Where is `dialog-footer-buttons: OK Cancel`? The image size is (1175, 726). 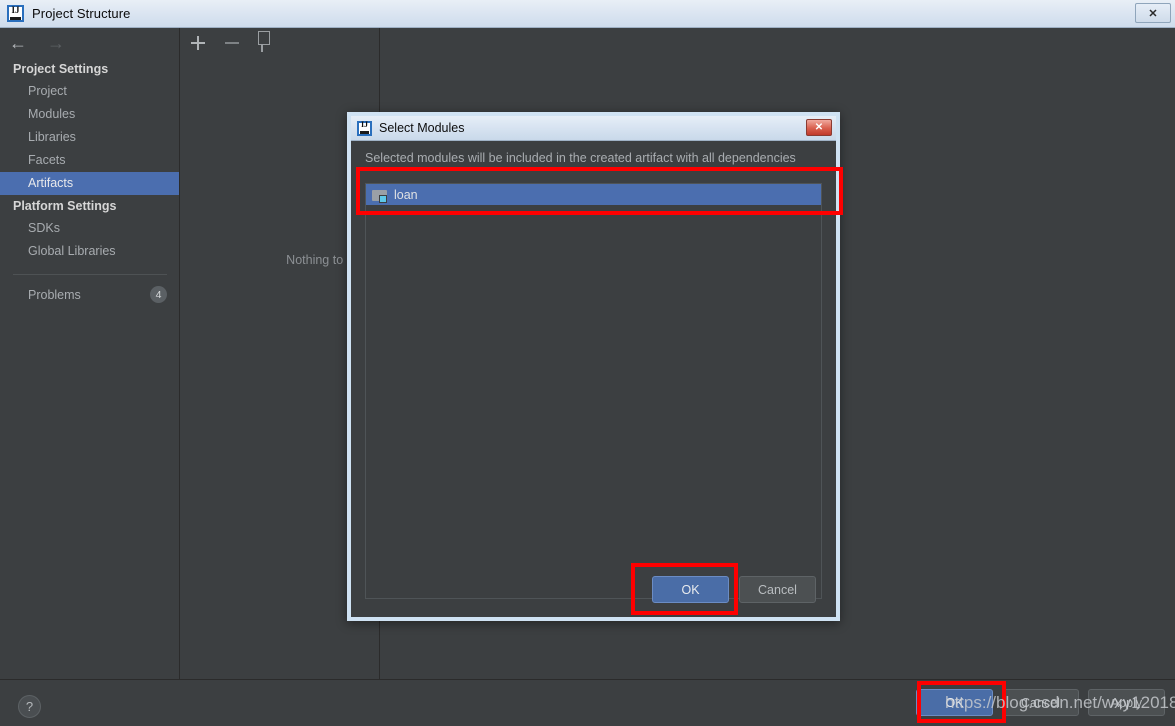
dialog-footer-buttons: OK Cancel is located at coordinates (734, 589).